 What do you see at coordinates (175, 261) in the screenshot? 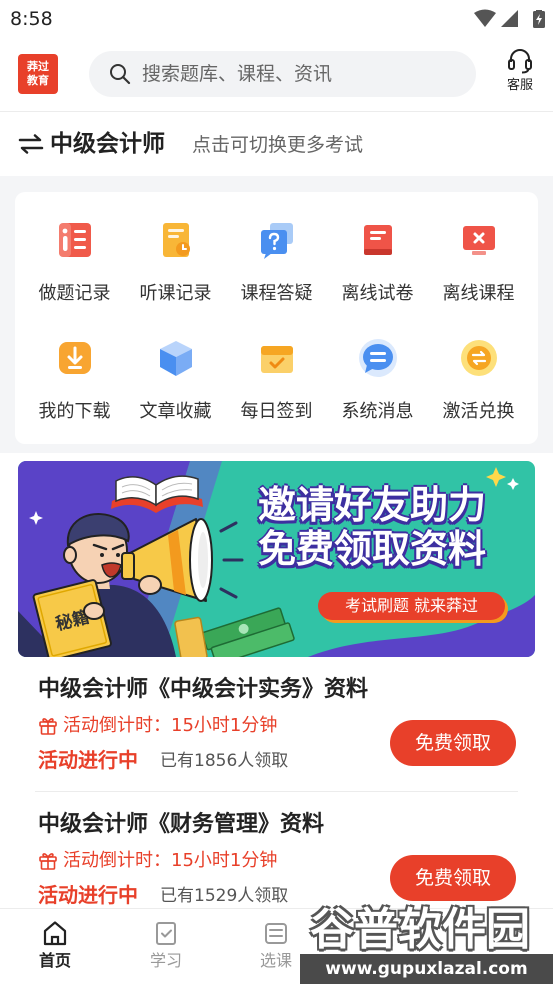
I see `menu-item-lecture-record: 听课记录` at bounding box center [175, 261].